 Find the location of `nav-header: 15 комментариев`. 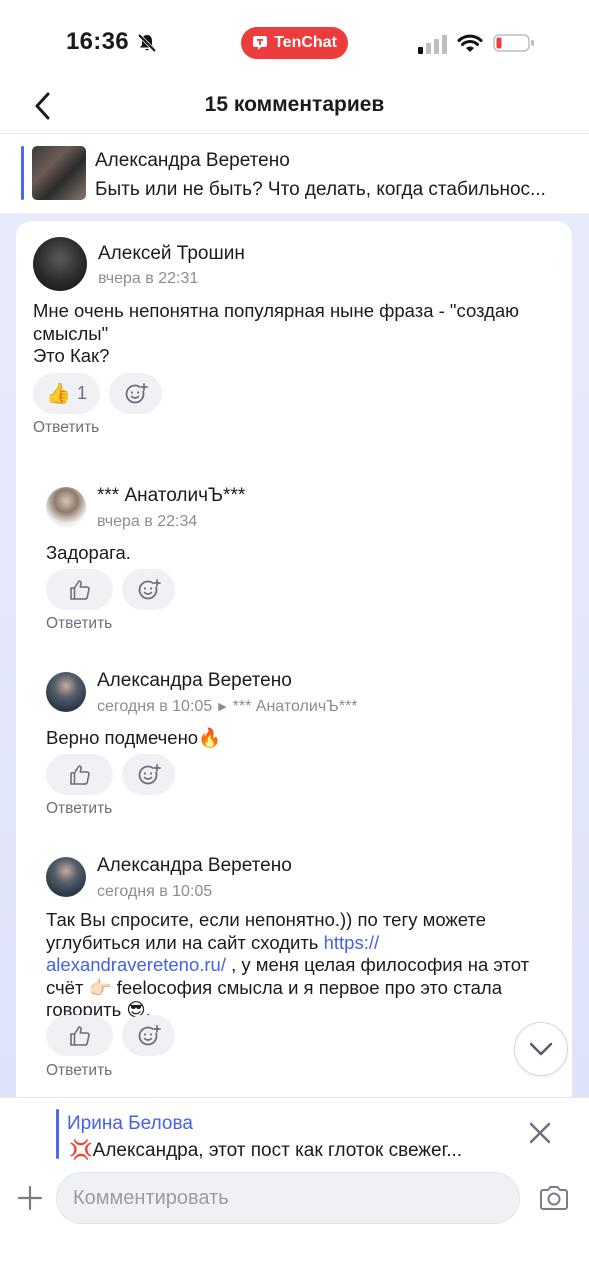

nav-header: 15 комментариев is located at coordinates (294, 107).